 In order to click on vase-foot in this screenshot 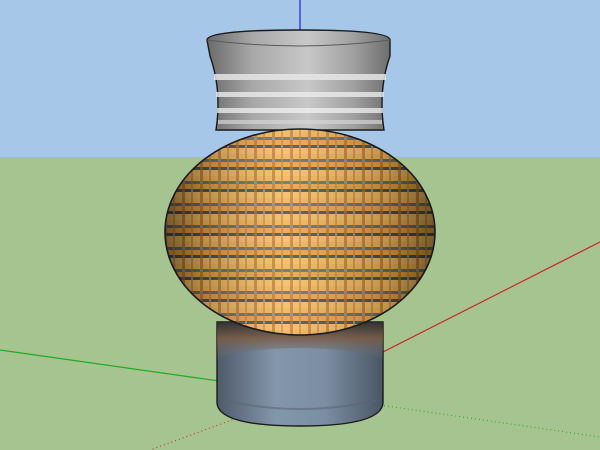, I will do `click(300, 374)`.